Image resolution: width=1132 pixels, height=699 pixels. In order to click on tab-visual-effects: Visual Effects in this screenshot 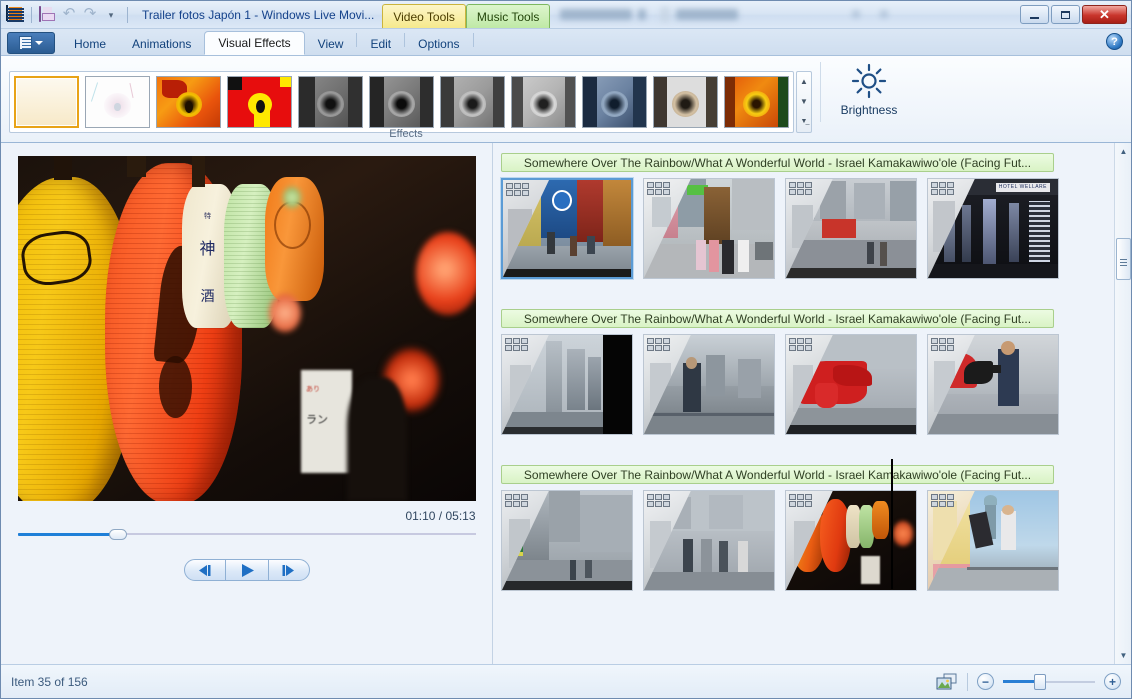, I will do `click(254, 43)`.